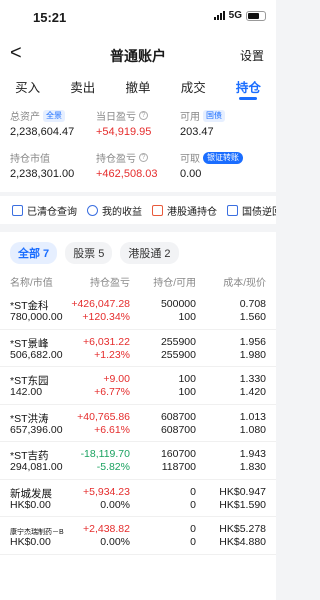 The image size is (320, 600). What do you see at coordinates (26, 392) in the screenshot?
I see `market-value: 142.00` at bounding box center [26, 392].